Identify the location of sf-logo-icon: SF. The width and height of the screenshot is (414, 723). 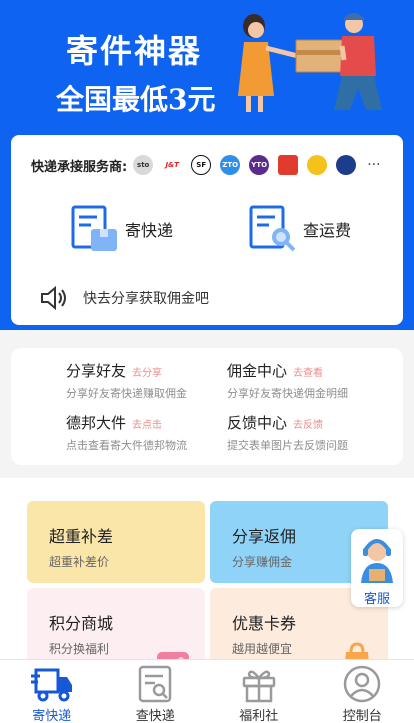
(201, 165).